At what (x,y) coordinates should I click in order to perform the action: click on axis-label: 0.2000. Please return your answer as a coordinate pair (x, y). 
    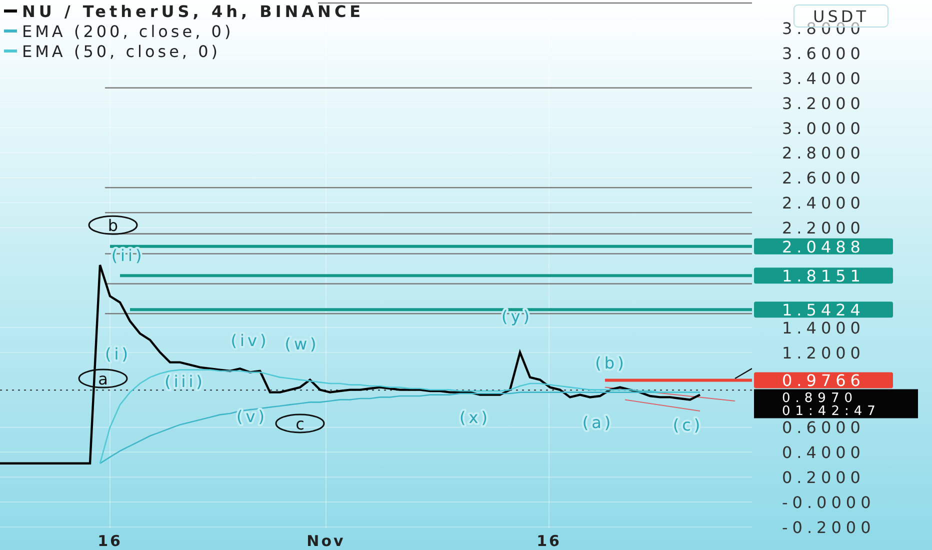
    Looking at the image, I should click on (823, 478).